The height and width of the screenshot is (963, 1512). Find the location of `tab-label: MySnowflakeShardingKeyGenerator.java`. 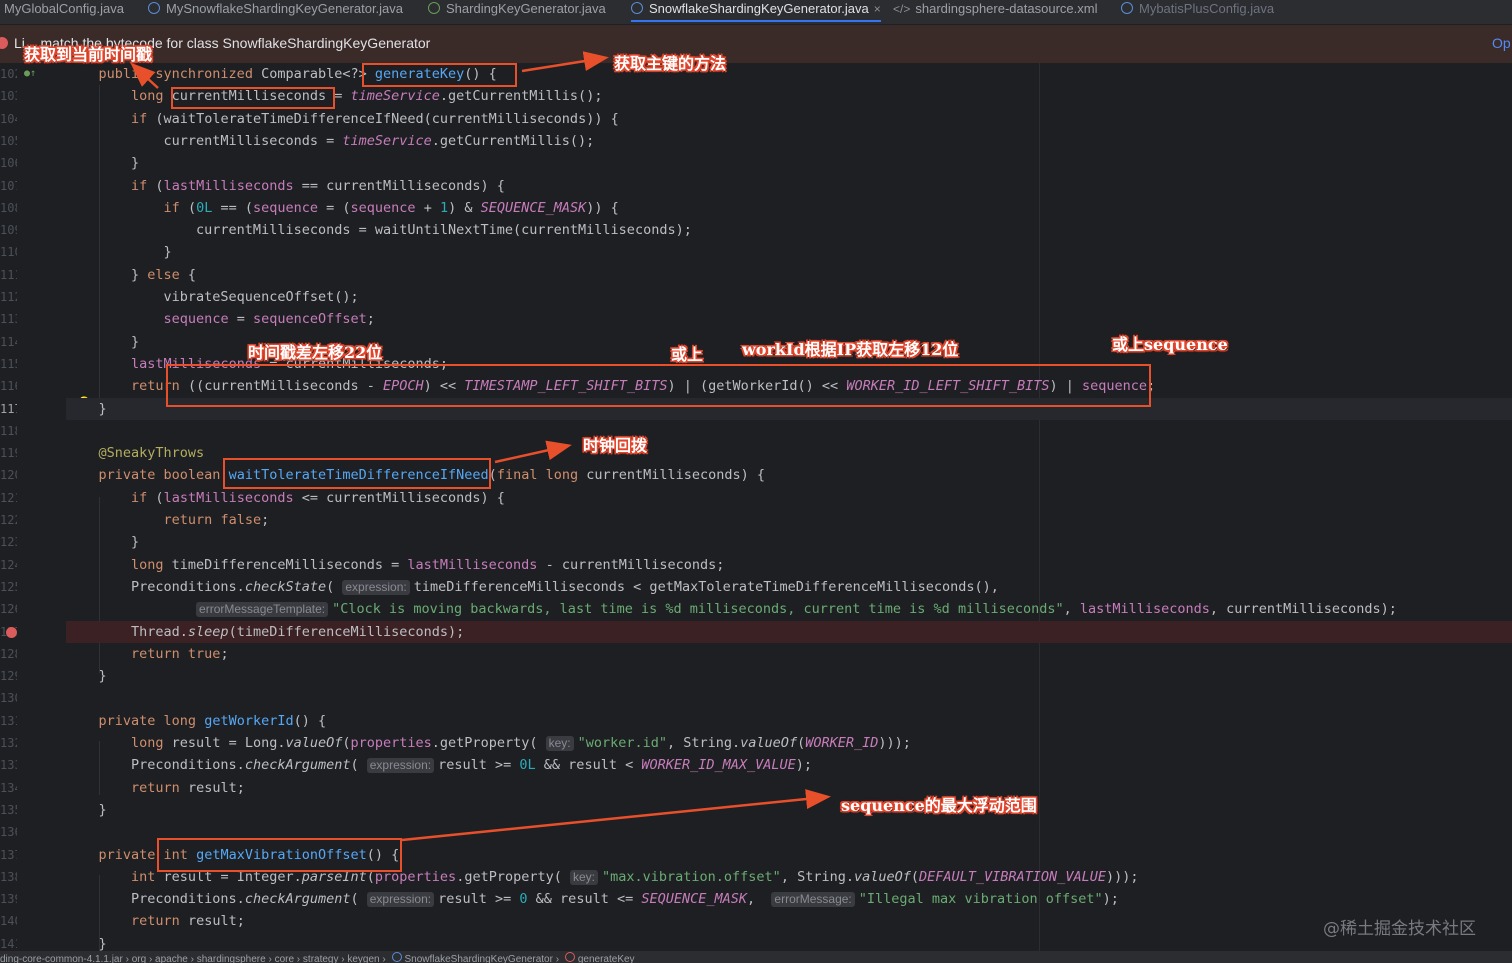

tab-label: MySnowflakeShardingKeyGenerator.java is located at coordinates (285, 8).